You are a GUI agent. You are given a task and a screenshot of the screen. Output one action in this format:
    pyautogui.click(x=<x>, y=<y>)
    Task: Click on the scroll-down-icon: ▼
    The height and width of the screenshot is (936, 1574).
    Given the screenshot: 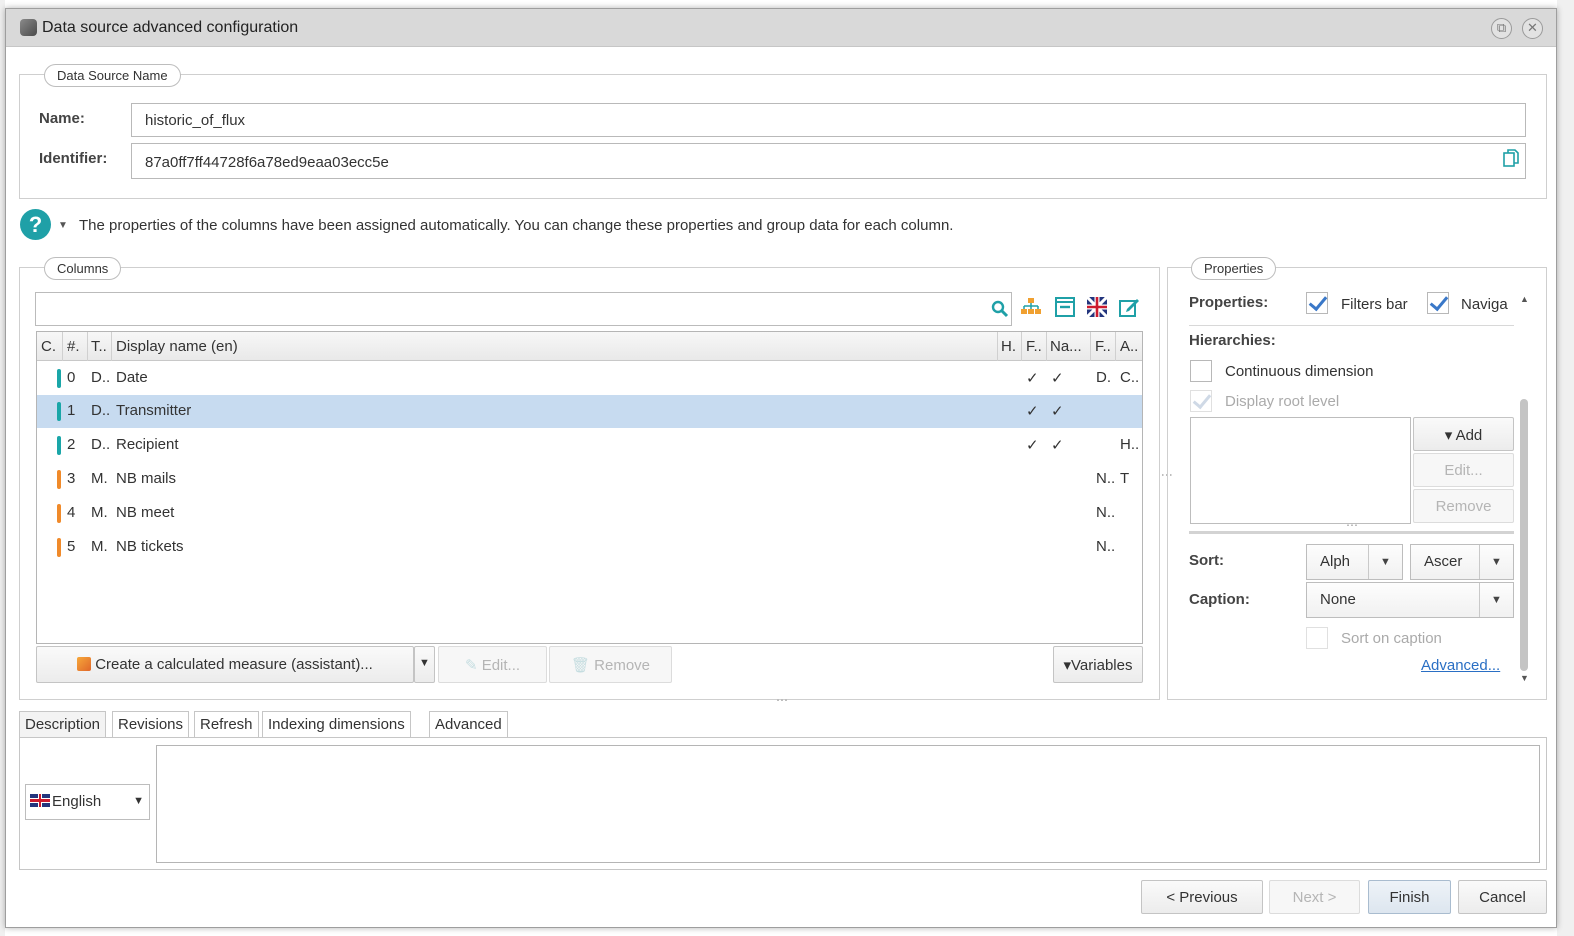 What is the action you would take?
    pyautogui.click(x=1524, y=678)
    